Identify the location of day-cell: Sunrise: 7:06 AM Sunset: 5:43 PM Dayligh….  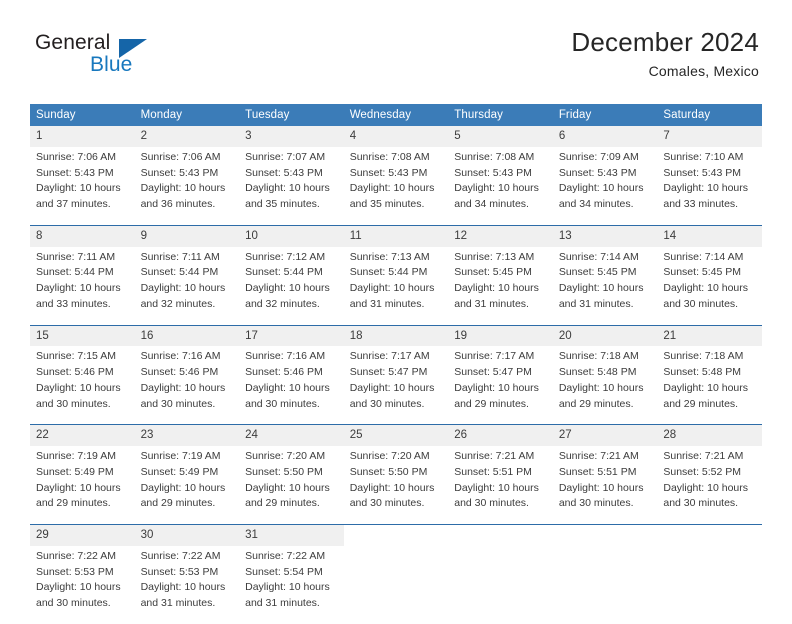
(187, 186).